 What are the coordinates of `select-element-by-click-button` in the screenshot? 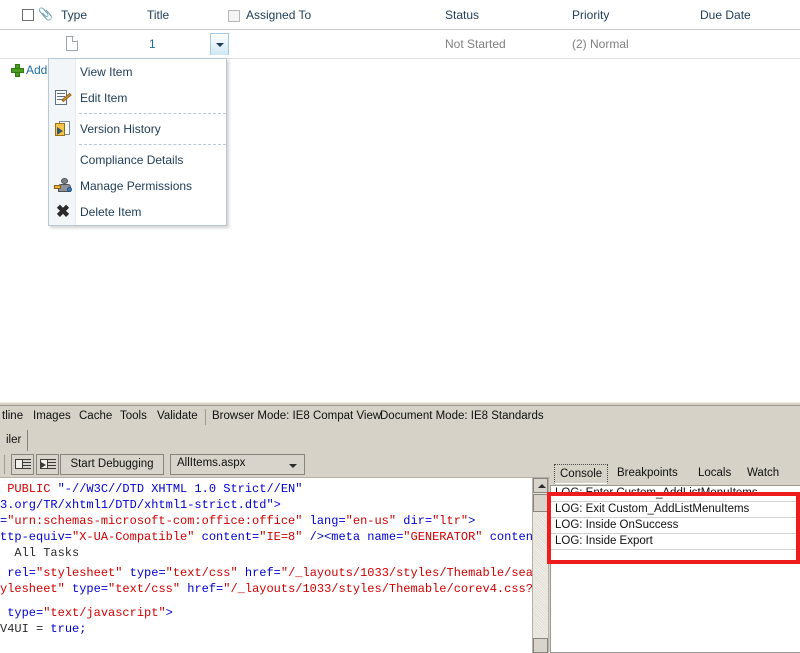 It's located at (47, 464).